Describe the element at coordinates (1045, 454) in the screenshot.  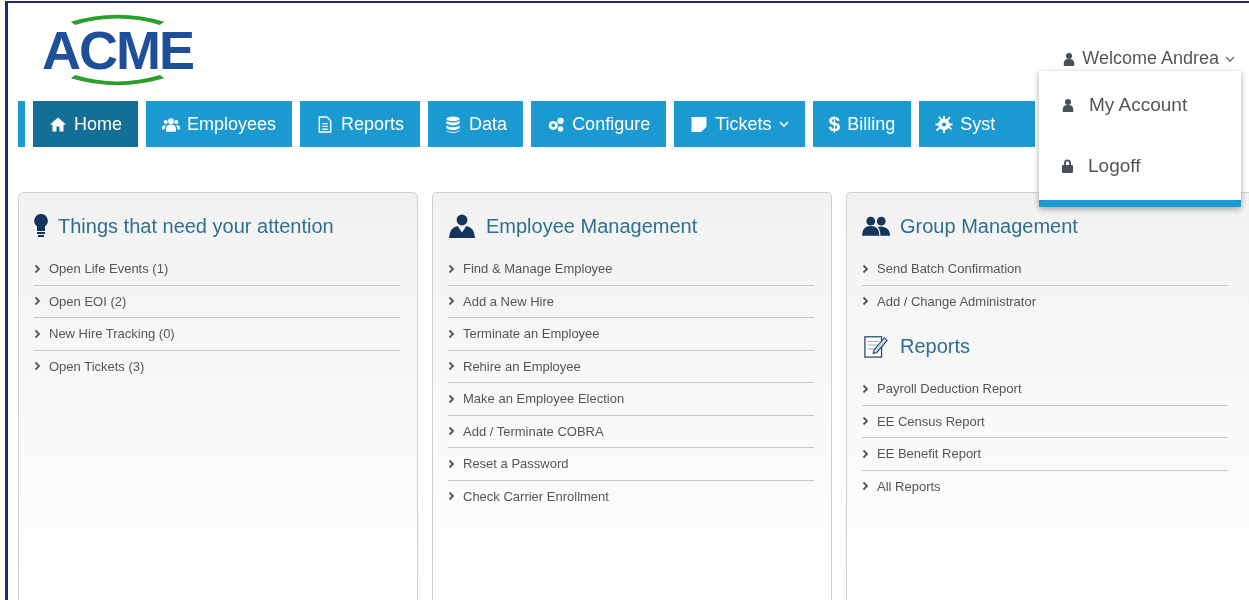
I see `panel-link: EE Benefit Report` at that location.